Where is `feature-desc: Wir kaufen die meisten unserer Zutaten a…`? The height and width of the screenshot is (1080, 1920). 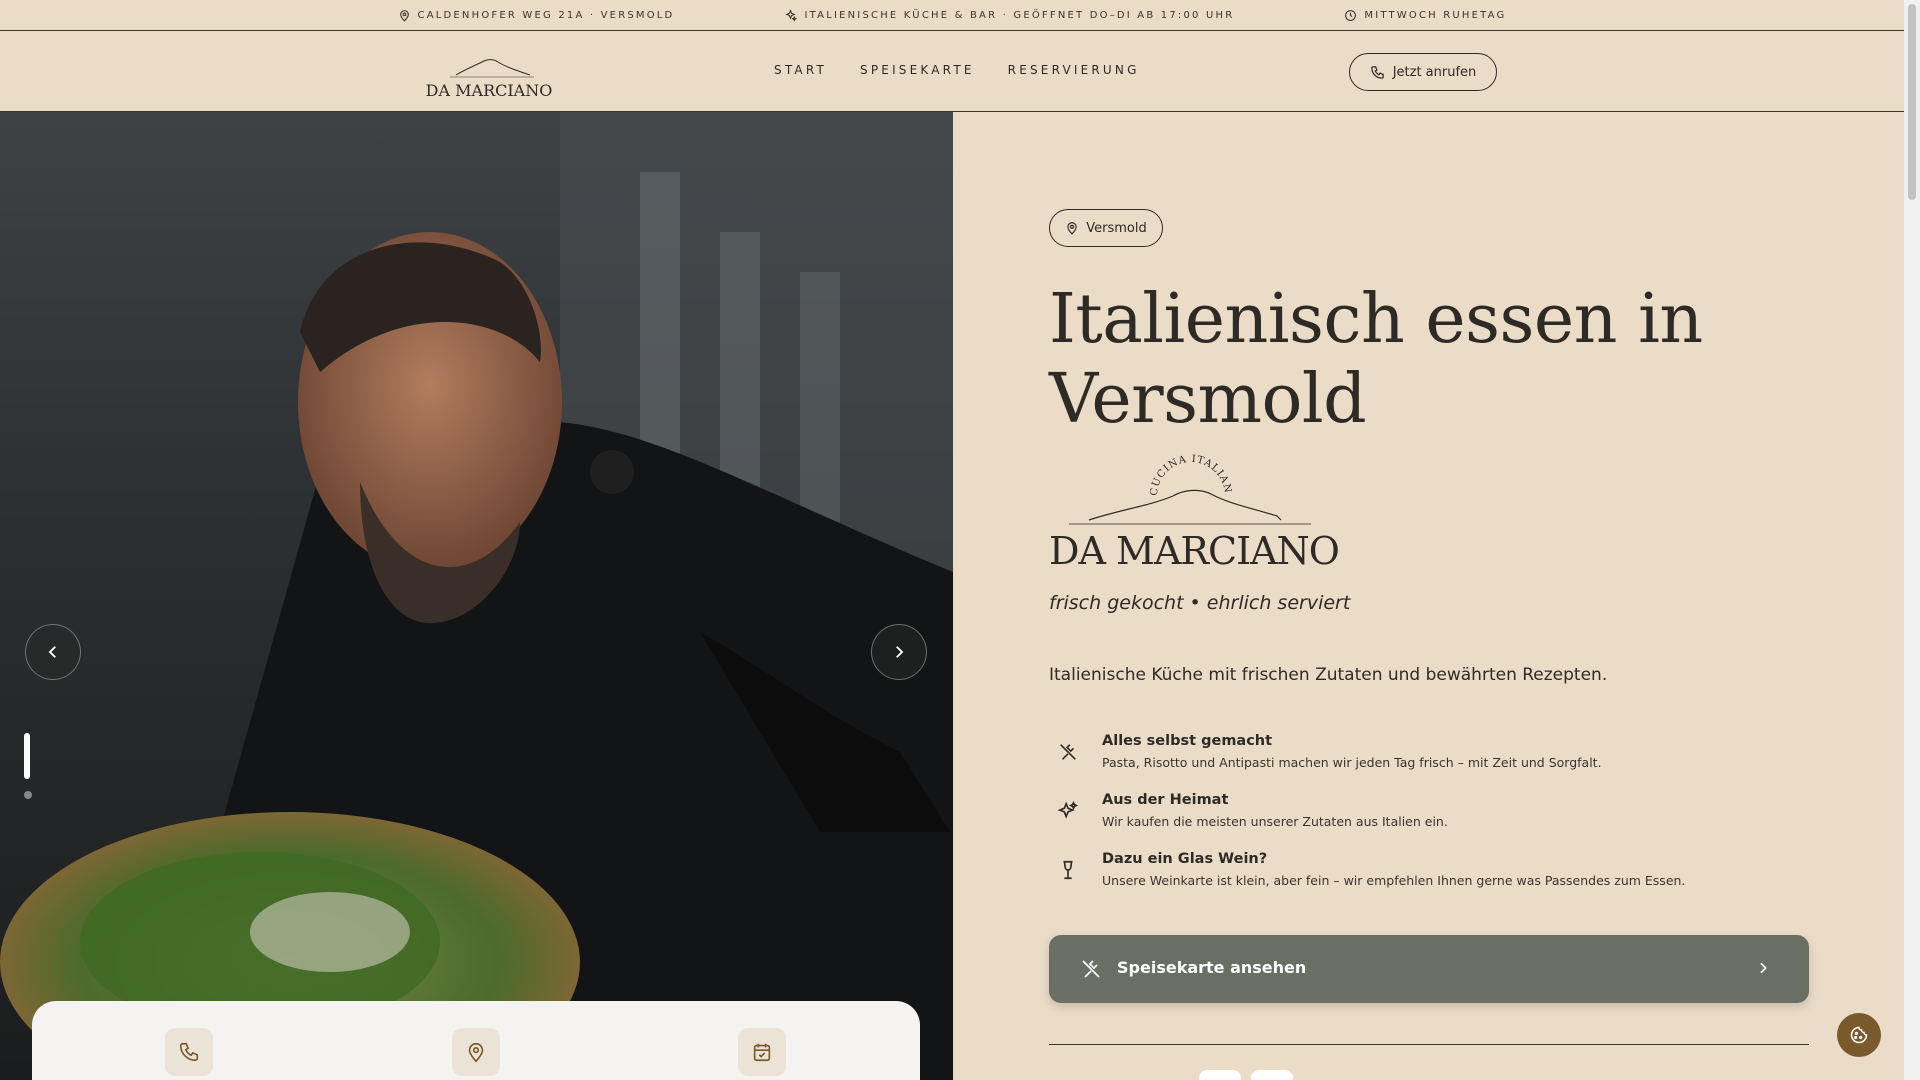 feature-desc: Wir kaufen die meisten unserer Zutaten a… is located at coordinates (1275, 821).